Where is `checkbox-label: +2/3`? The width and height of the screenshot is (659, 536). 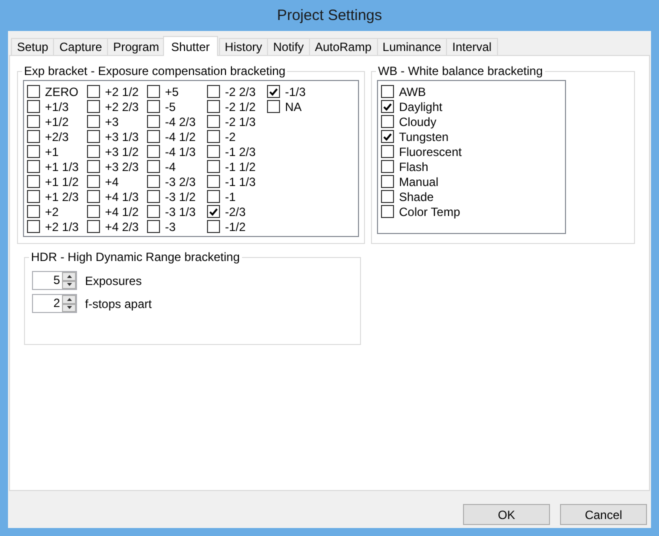 checkbox-label: +2/3 is located at coordinates (57, 137).